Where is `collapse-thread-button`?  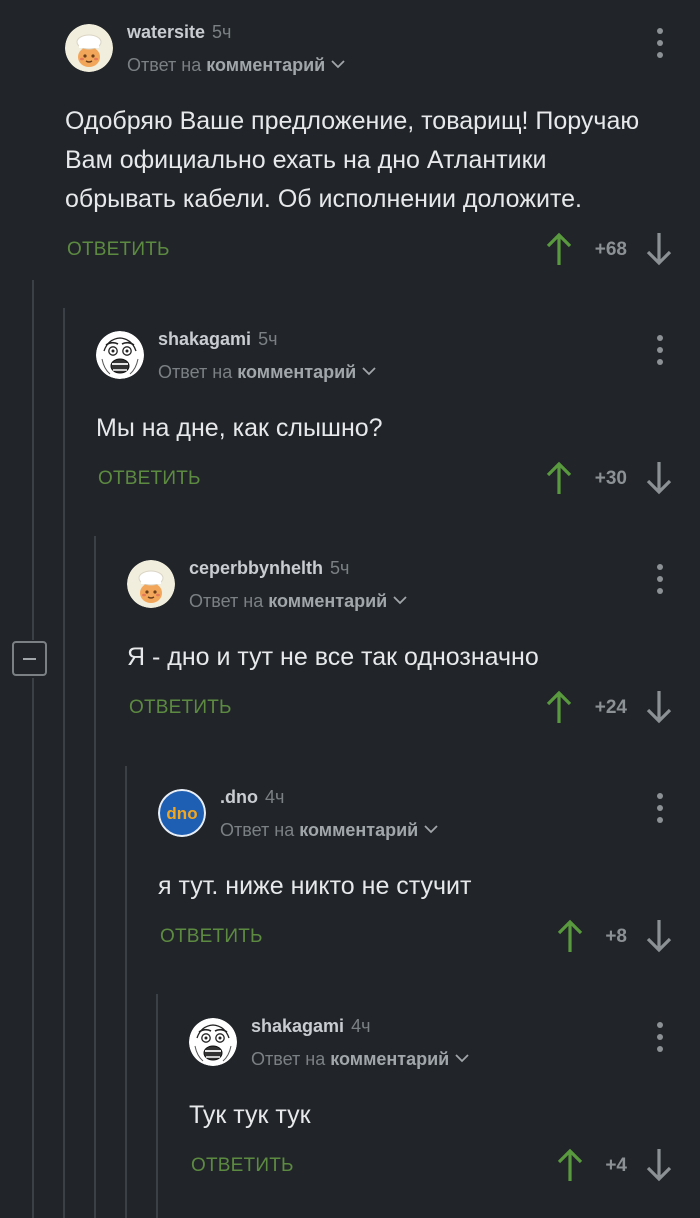 collapse-thread-button is located at coordinates (29, 658).